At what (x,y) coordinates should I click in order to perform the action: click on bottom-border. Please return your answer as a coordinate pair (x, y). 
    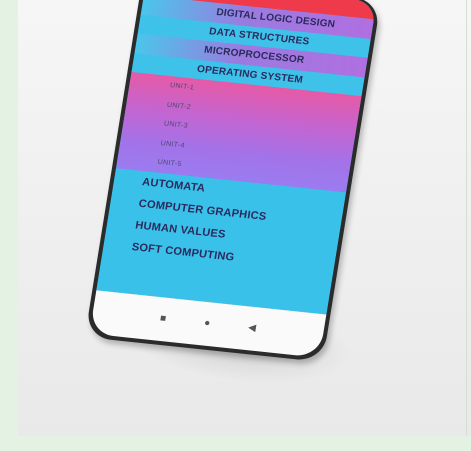
    Looking at the image, I should click on (235, 443).